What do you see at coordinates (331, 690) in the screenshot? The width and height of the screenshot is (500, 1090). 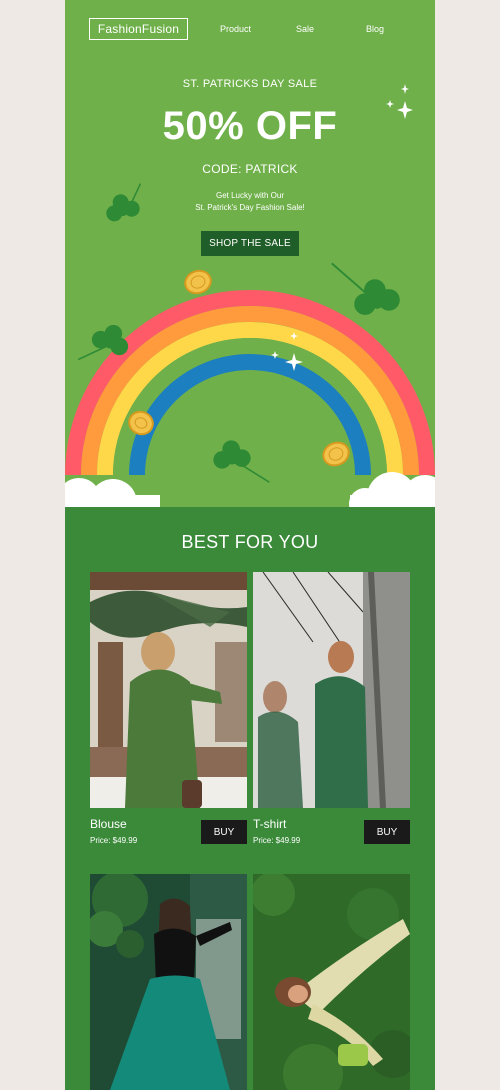 I see `product-photo-tshirt` at bounding box center [331, 690].